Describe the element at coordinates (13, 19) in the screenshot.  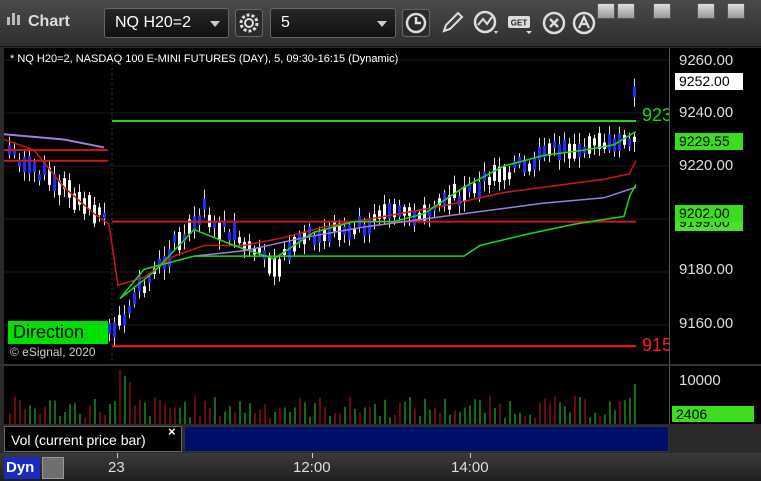
I see `chart-app-icon` at that location.